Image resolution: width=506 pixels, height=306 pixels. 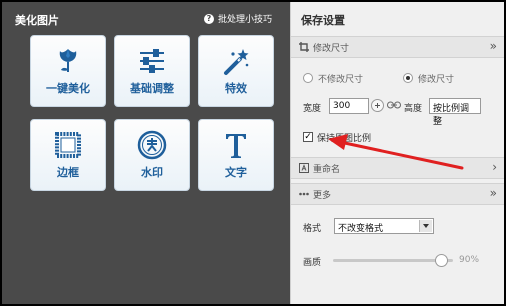 I want to click on width-label: 宽度, so click(x=312, y=109).